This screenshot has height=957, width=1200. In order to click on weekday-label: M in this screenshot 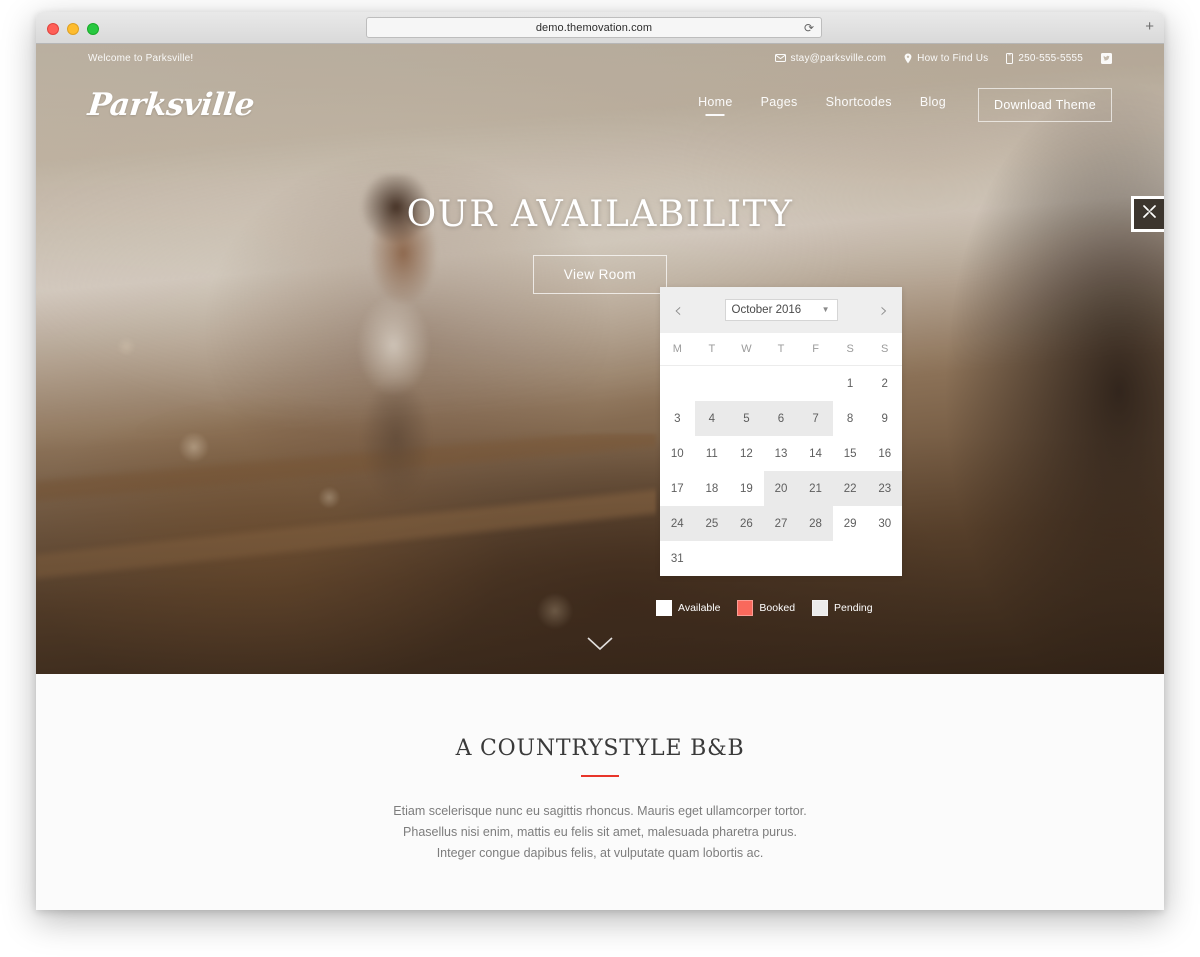, I will do `click(677, 349)`.